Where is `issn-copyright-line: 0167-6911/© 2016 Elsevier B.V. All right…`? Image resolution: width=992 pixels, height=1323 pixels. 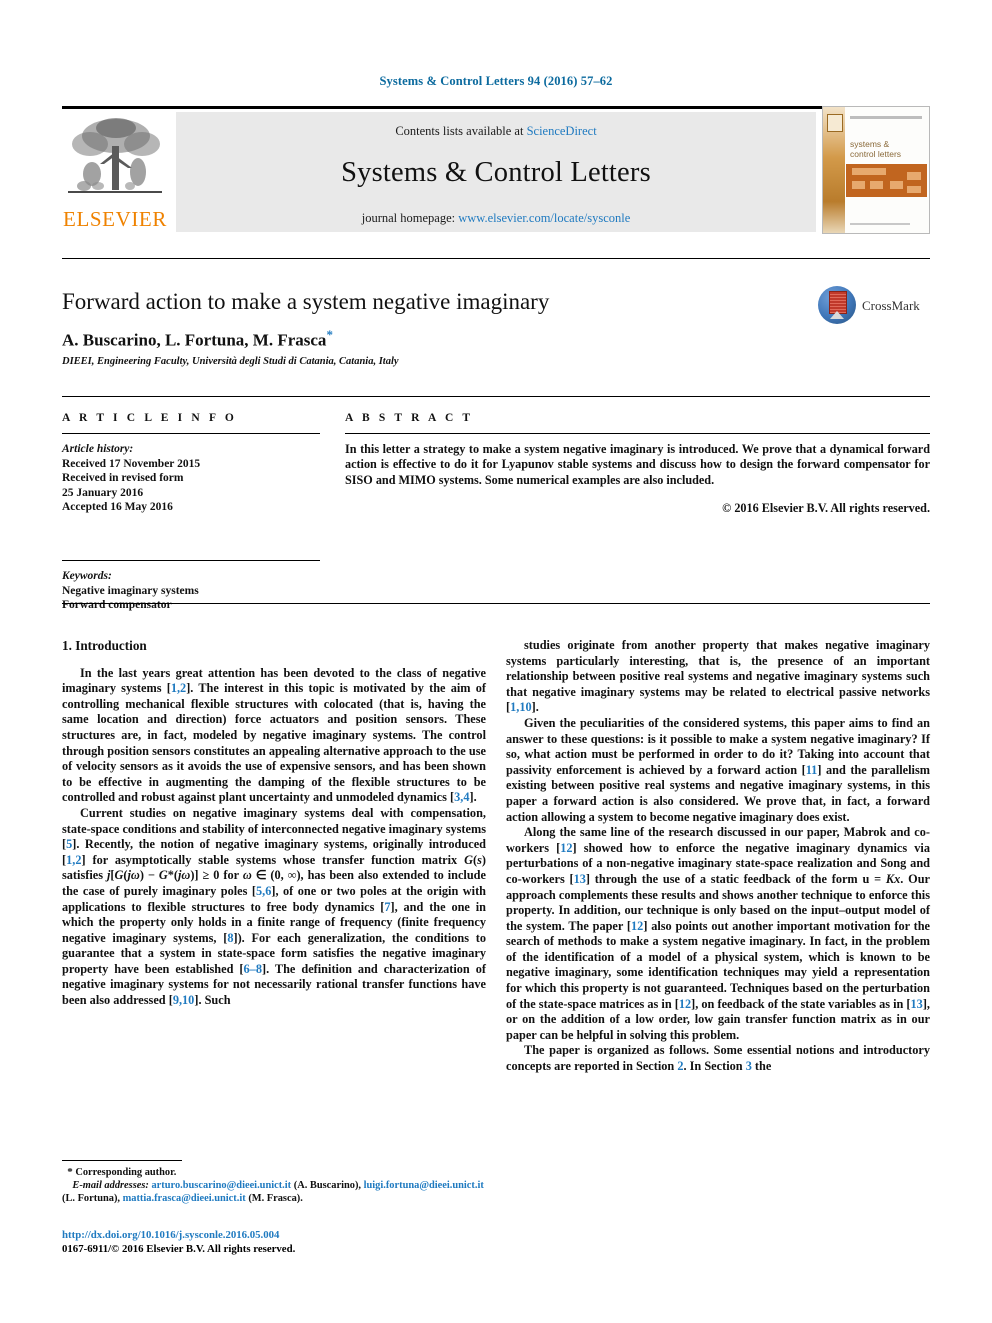
issn-copyright-line: 0167-6911/© 2016 Elsevier B.V. All right… is located at coordinates (179, 1249).